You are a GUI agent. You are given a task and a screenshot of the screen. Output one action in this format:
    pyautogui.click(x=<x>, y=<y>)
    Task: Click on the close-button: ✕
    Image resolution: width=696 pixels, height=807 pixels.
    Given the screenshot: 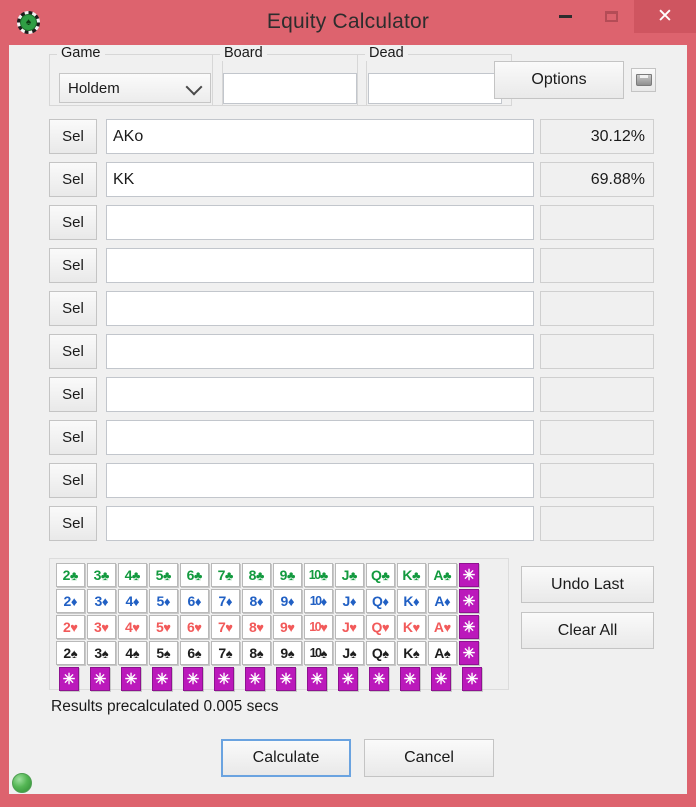 What is the action you would take?
    pyautogui.click(x=665, y=16)
    